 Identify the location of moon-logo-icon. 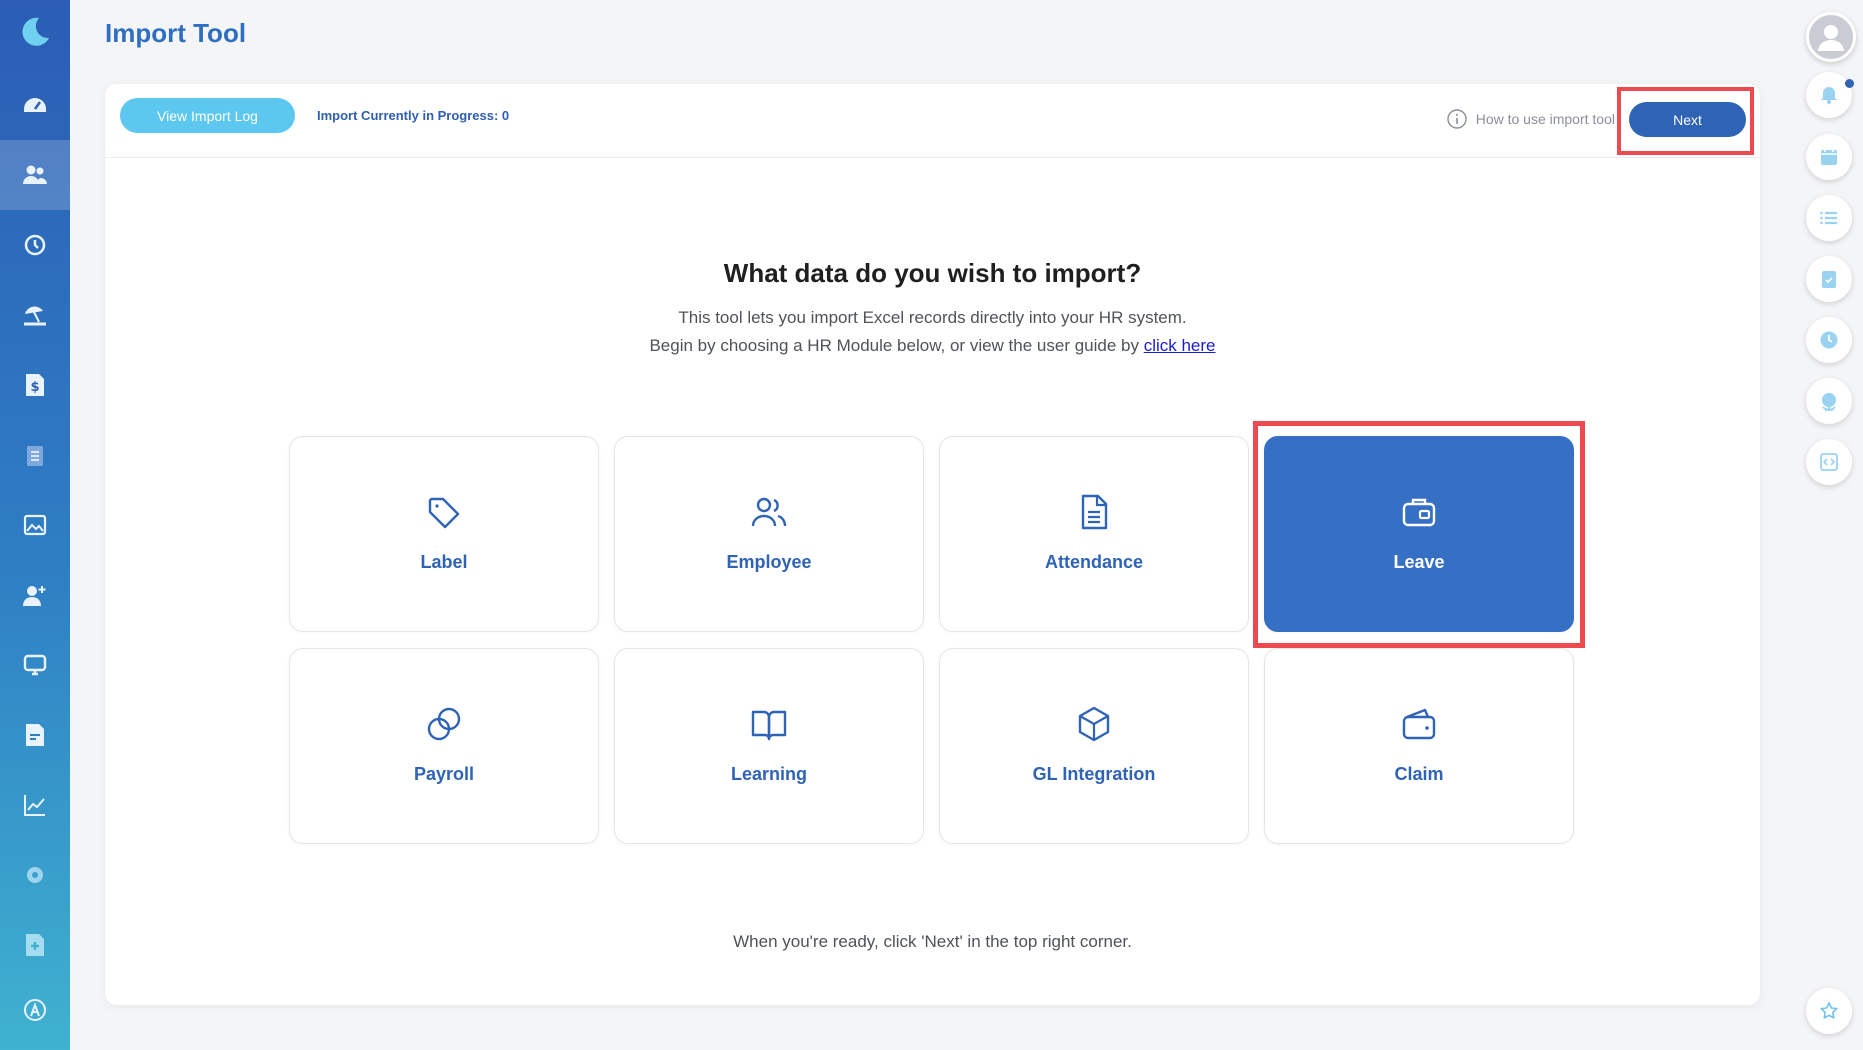
(35, 32).